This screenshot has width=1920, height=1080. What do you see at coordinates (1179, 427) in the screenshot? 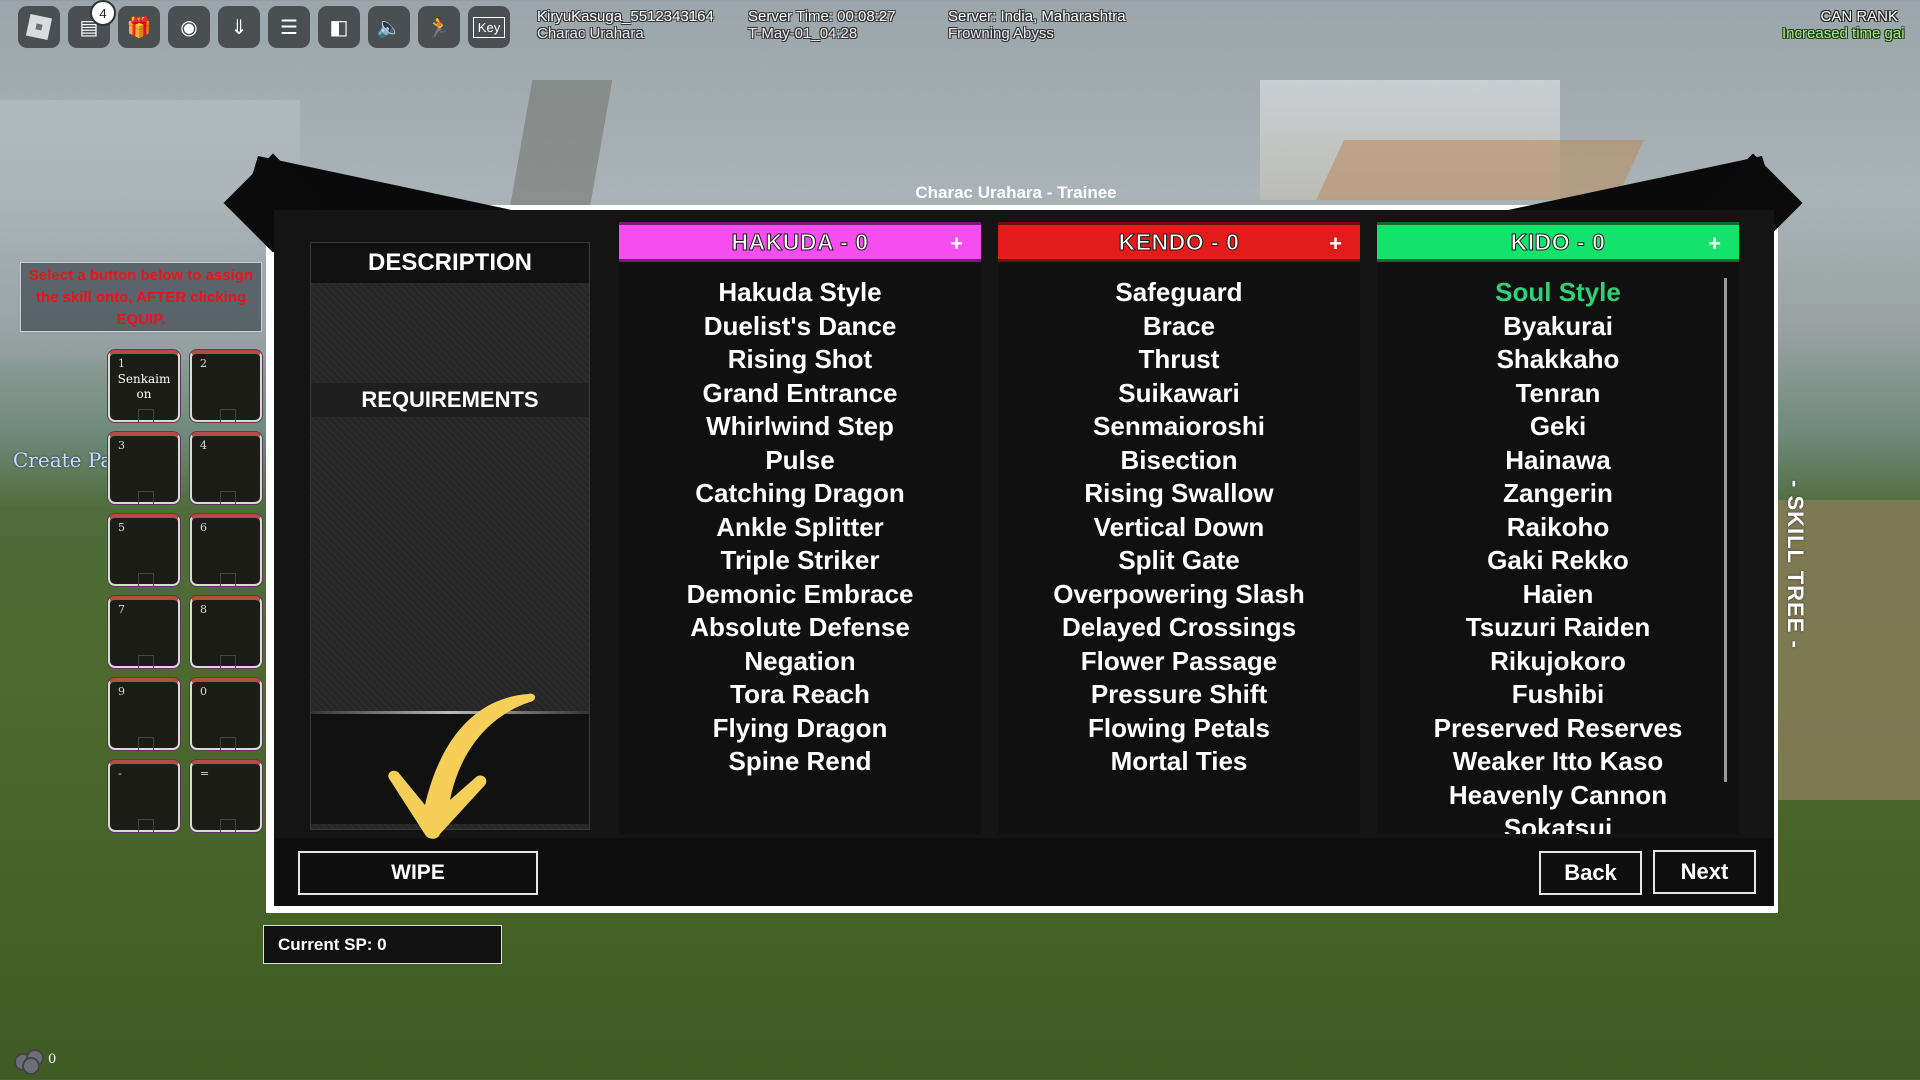
I see `skill-item: Senmaioroshi` at bounding box center [1179, 427].